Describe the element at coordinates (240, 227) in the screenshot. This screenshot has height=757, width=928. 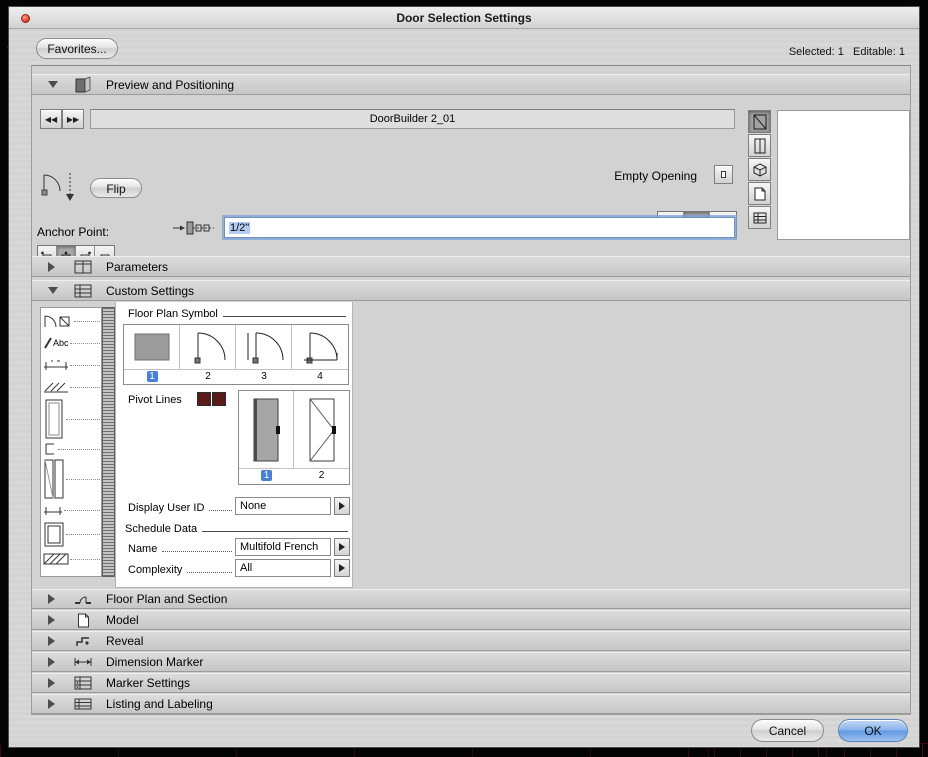
I see `dimension-value: 1/2"` at that location.